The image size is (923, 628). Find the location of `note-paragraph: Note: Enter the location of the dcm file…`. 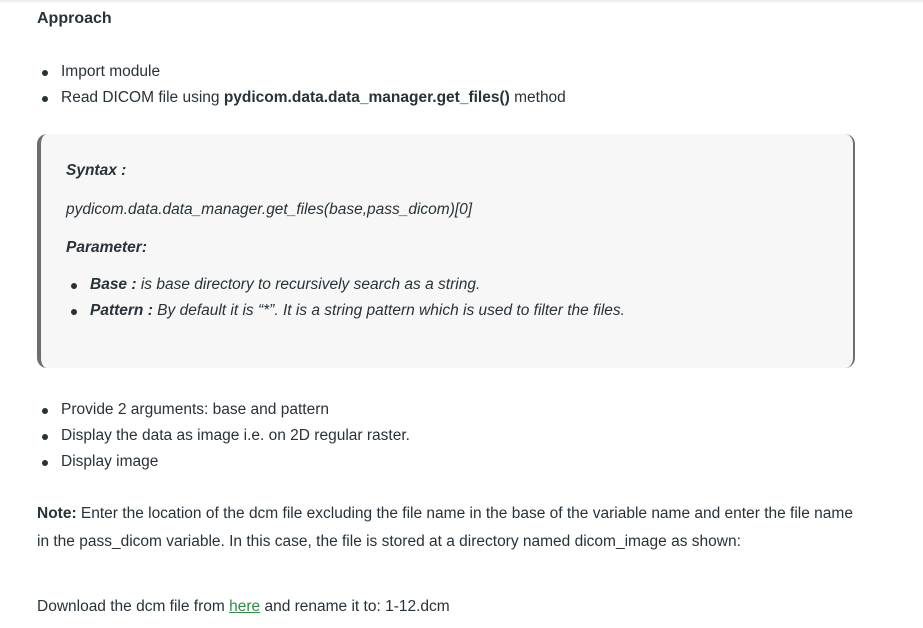

note-paragraph: Note: Enter the location of the dcm file… is located at coordinates (452, 528).